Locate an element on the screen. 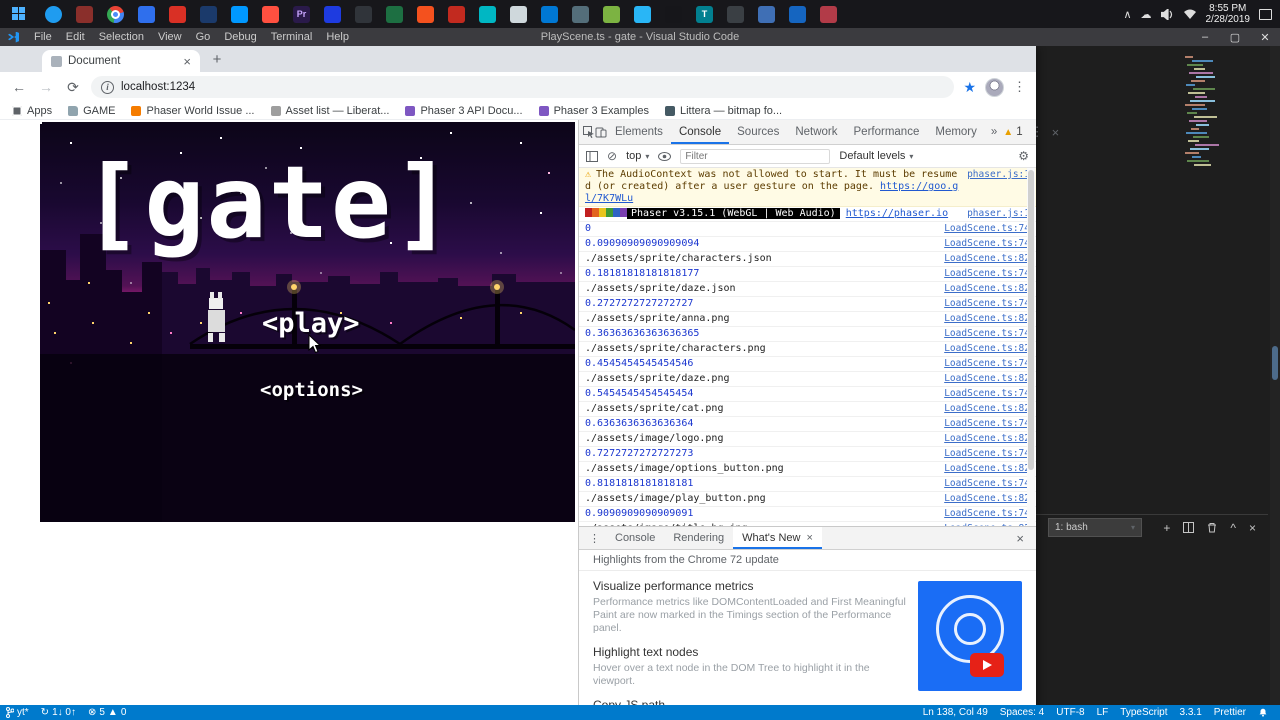 This screenshot has width=1280, height=720. app-11-icon is located at coordinates (518, 14).